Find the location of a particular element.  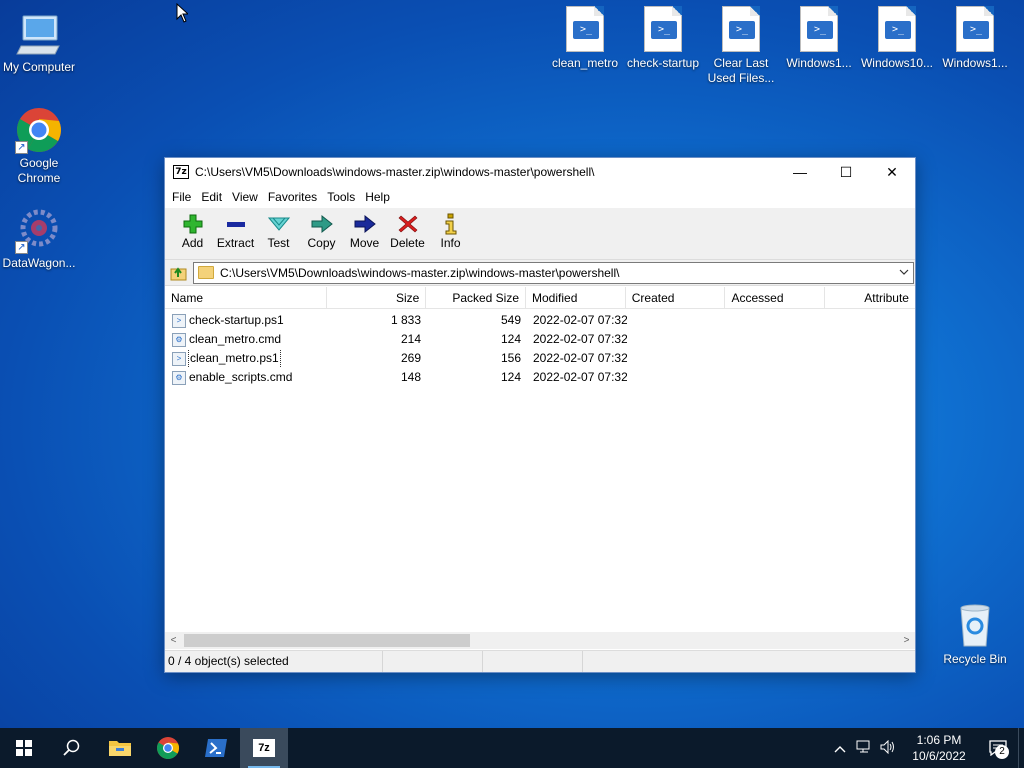

chevron-up-icon is located at coordinates (840, 748).